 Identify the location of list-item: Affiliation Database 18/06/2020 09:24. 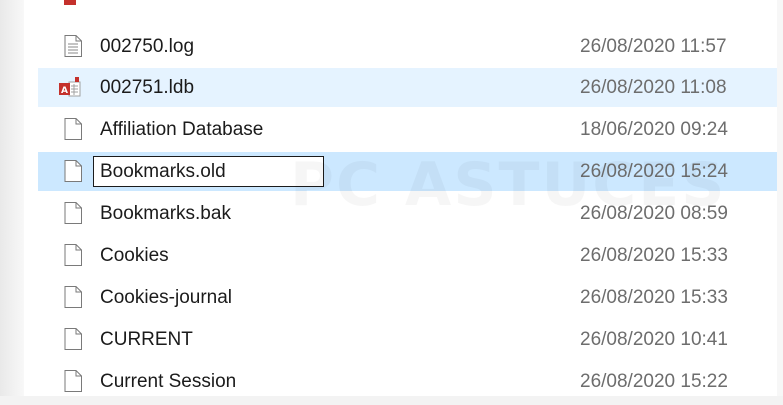
(408, 129).